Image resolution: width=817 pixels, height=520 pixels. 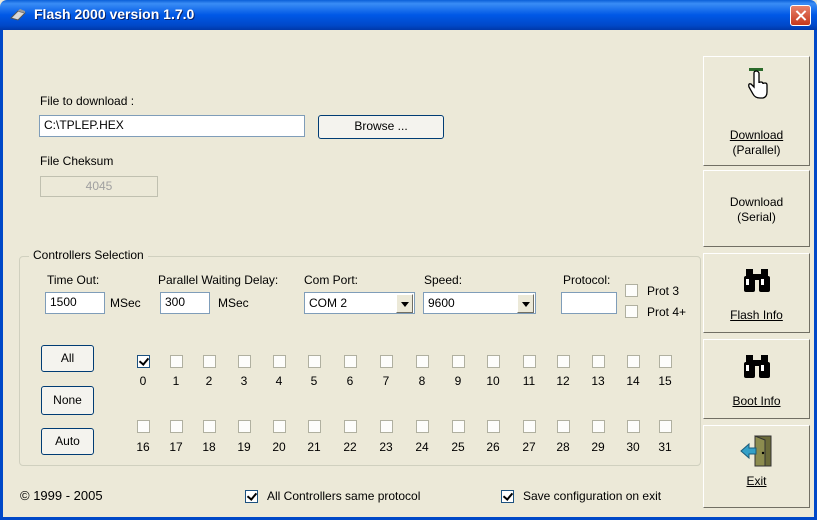 What do you see at coordinates (800, 15) in the screenshot?
I see `close-button` at bounding box center [800, 15].